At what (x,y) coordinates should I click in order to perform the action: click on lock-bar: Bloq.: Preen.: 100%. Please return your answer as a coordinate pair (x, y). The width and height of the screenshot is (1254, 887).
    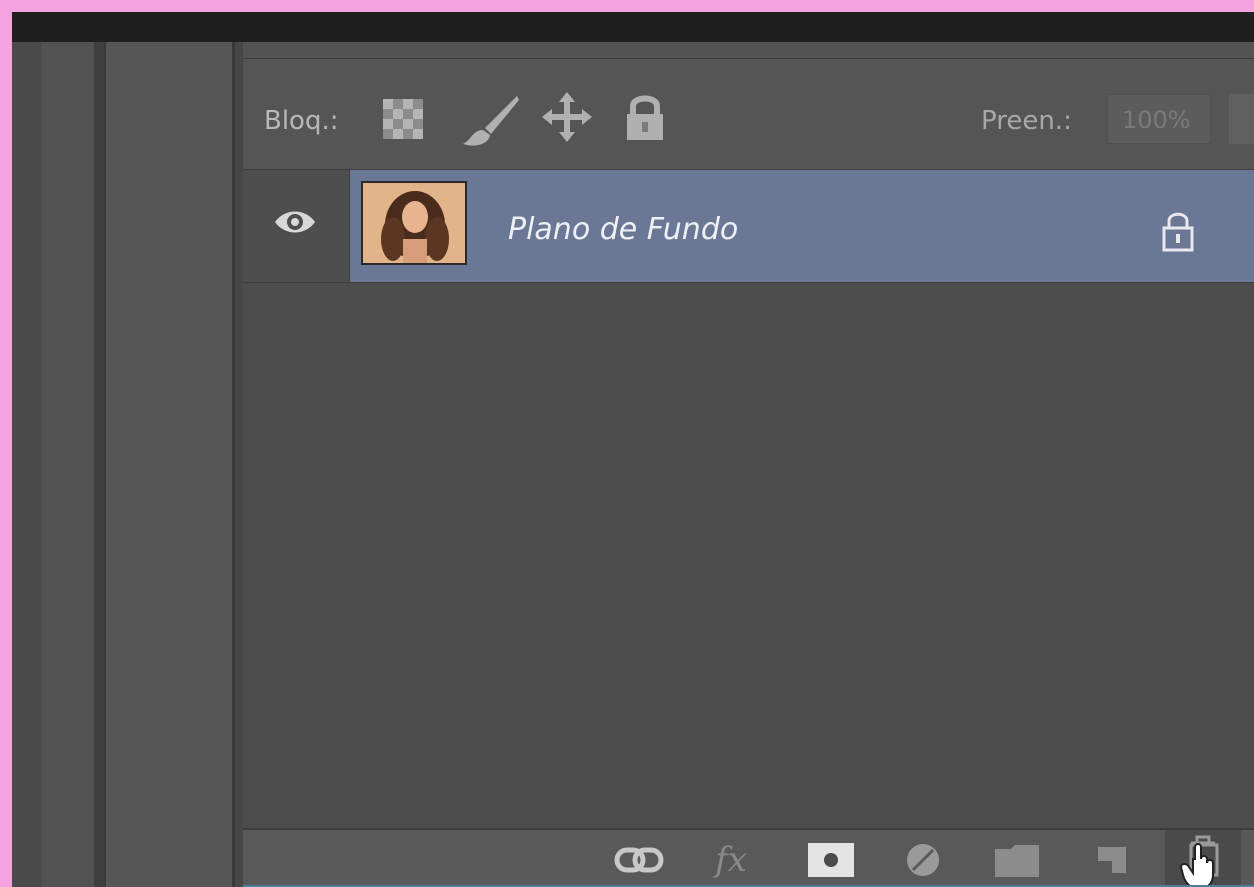
    Looking at the image, I should click on (748, 114).